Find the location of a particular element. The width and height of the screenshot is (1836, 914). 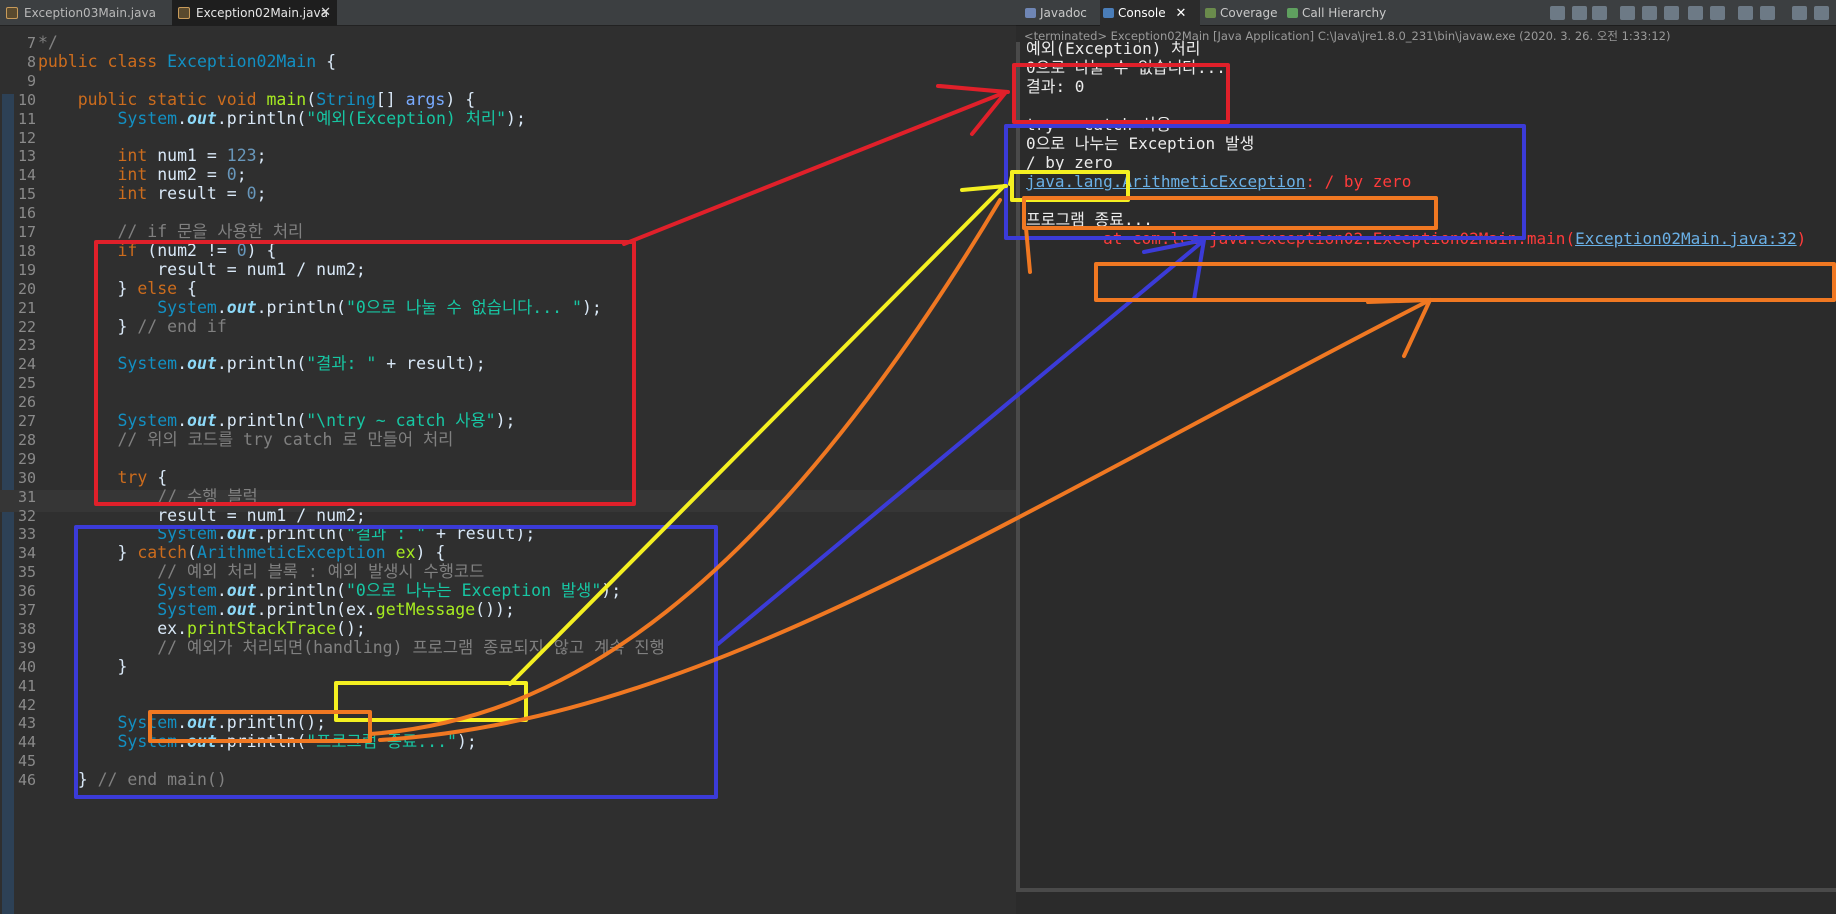

token: ) { is located at coordinates (430, 553).